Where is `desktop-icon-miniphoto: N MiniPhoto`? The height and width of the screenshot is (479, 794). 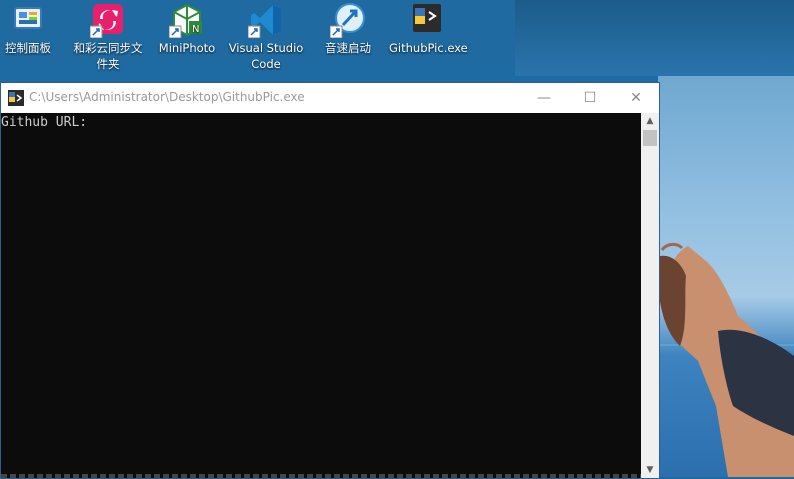
desktop-icon-miniphoto: N MiniPhoto is located at coordinates (187, 29).